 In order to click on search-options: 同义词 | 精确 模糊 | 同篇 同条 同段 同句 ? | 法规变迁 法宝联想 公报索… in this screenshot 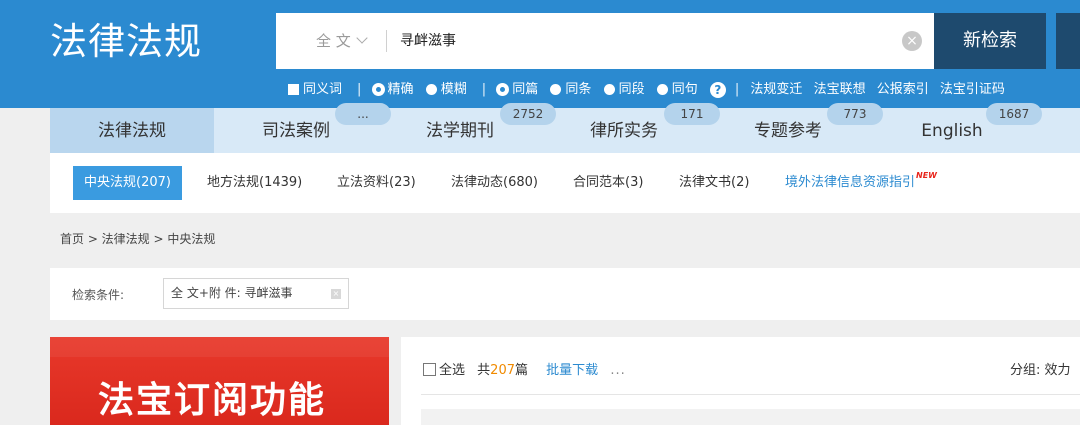, I will do `click(650, 90)`.